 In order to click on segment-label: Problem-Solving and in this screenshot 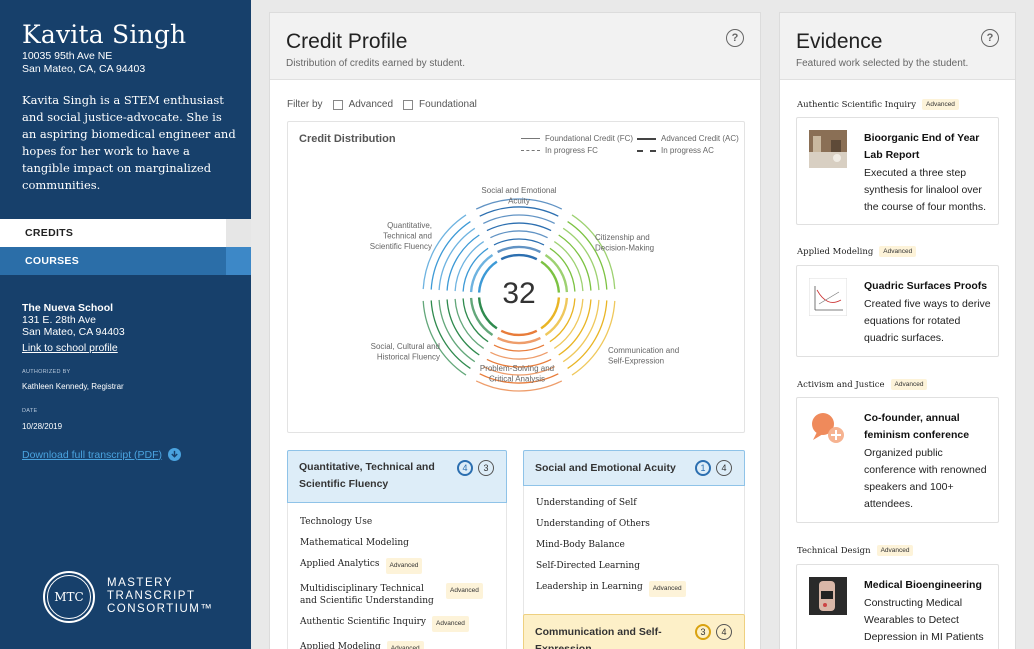, I will do `click(517, 368)`.